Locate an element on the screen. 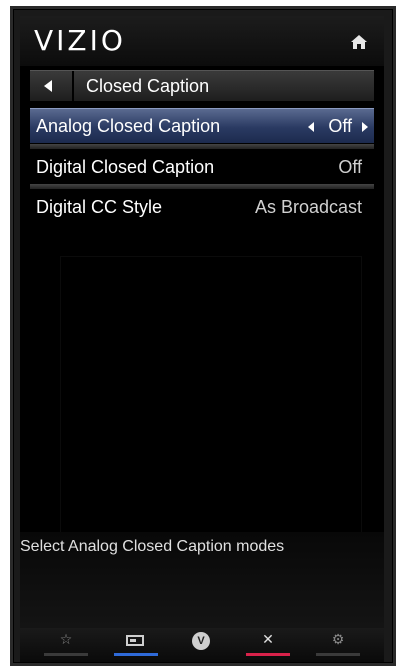  menu-item-digital-closed-caption: Digital Closed Caption Off is located at coordinates (202, 167).